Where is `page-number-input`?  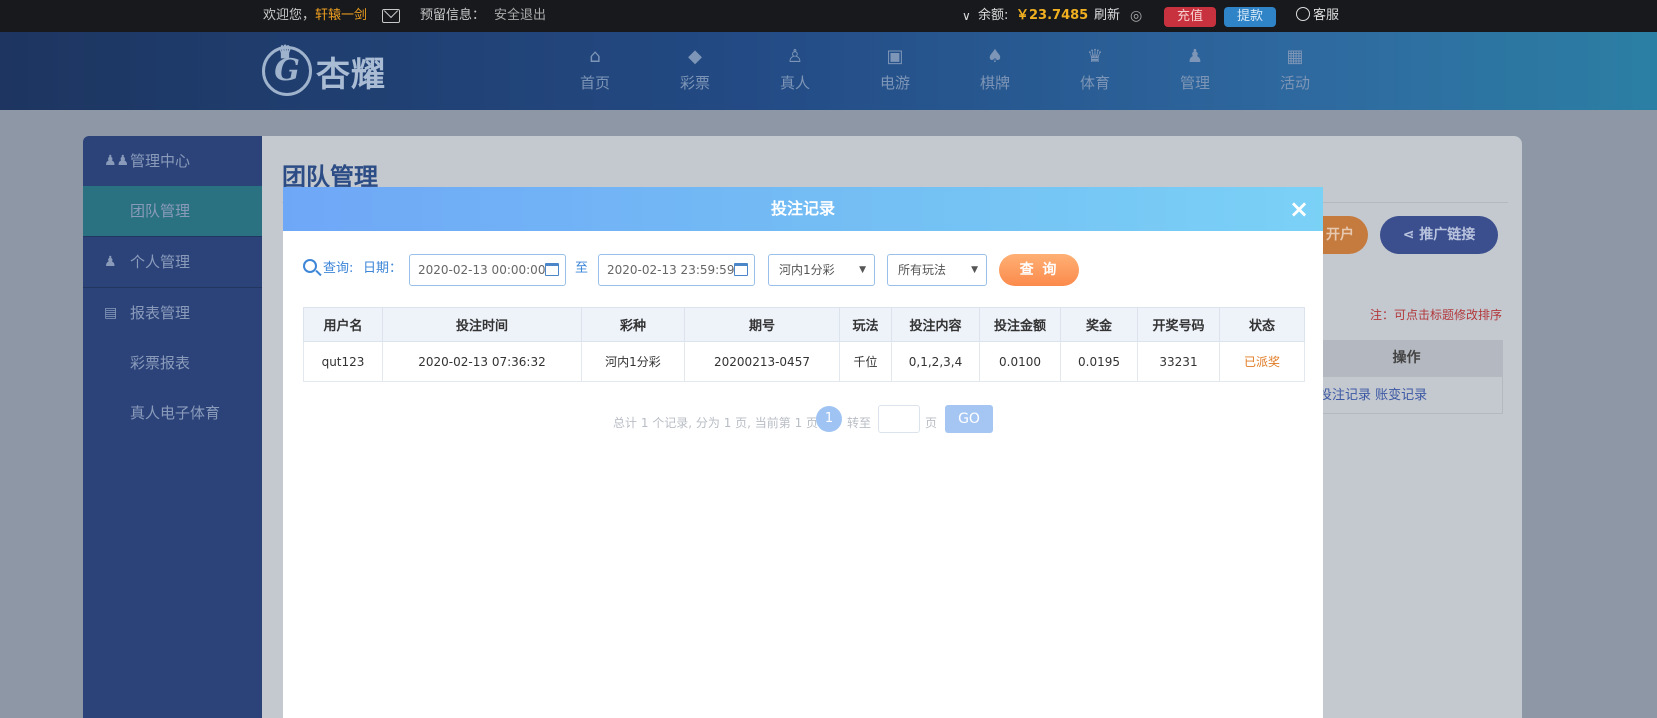 page-number-input is located at coordinates (899, 419).